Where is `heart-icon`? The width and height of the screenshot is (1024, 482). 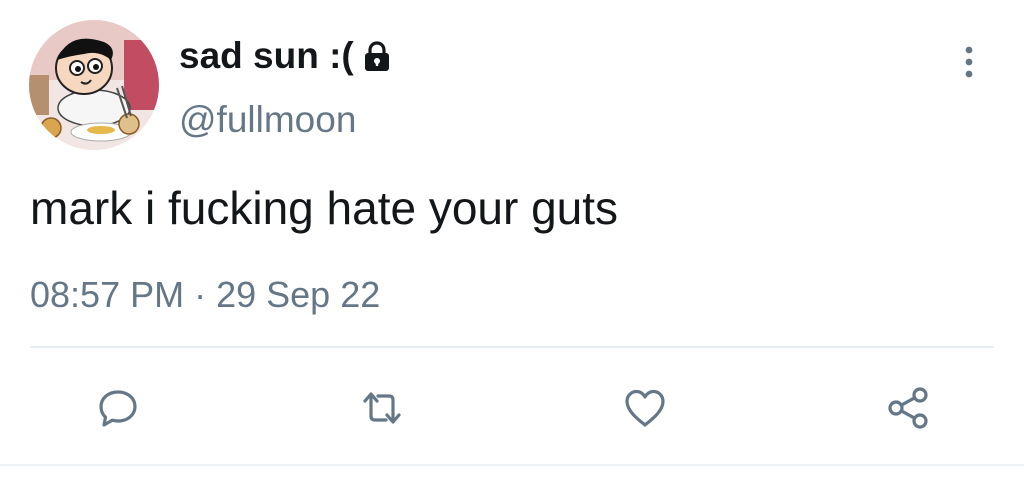
heart-icon is located at coordinates (645, 408).